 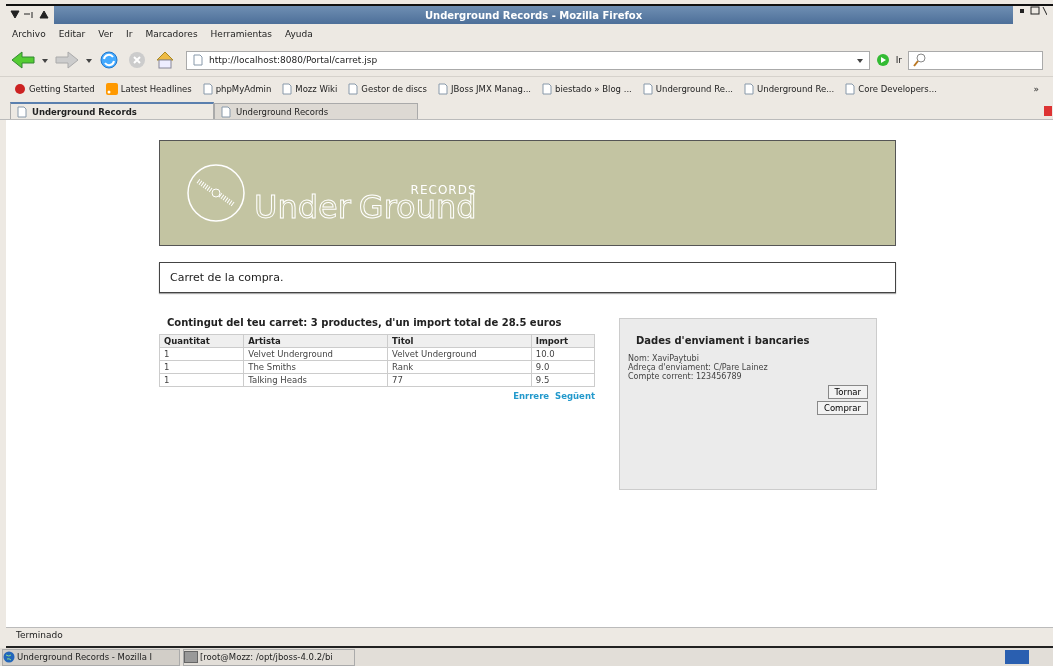 What do you see at coordinates (1036, 89) in the screenshot?
I see `more-bookmarks-button: »` at bounding box center [1036, 89].